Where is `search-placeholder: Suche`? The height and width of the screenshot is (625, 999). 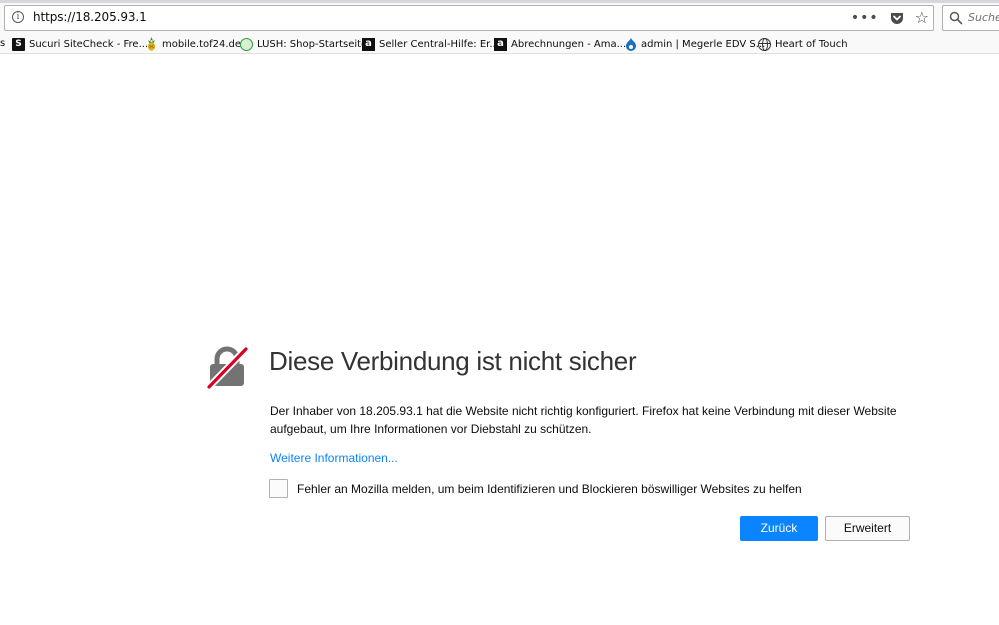
search-placeholder: Suche is located at coordinates (983, 17).